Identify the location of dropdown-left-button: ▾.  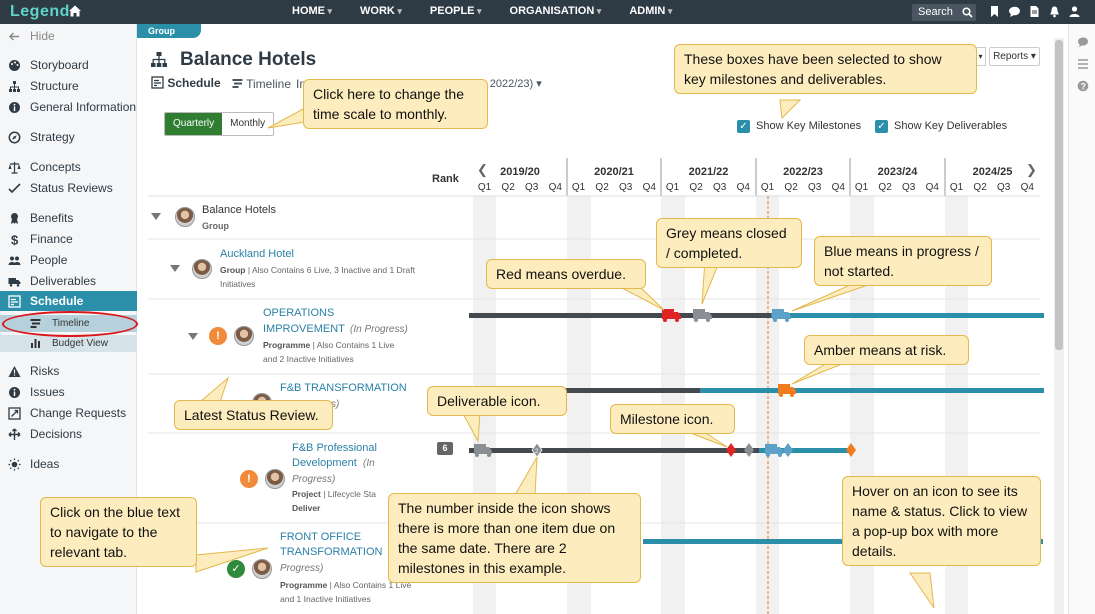
(981, 56).